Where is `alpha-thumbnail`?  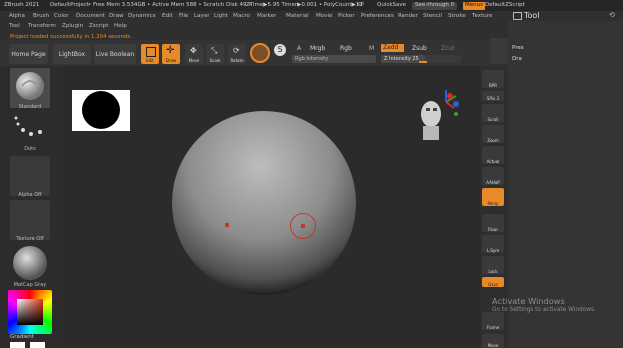
alpha-thumbnail is located at coordinates (30, 176).